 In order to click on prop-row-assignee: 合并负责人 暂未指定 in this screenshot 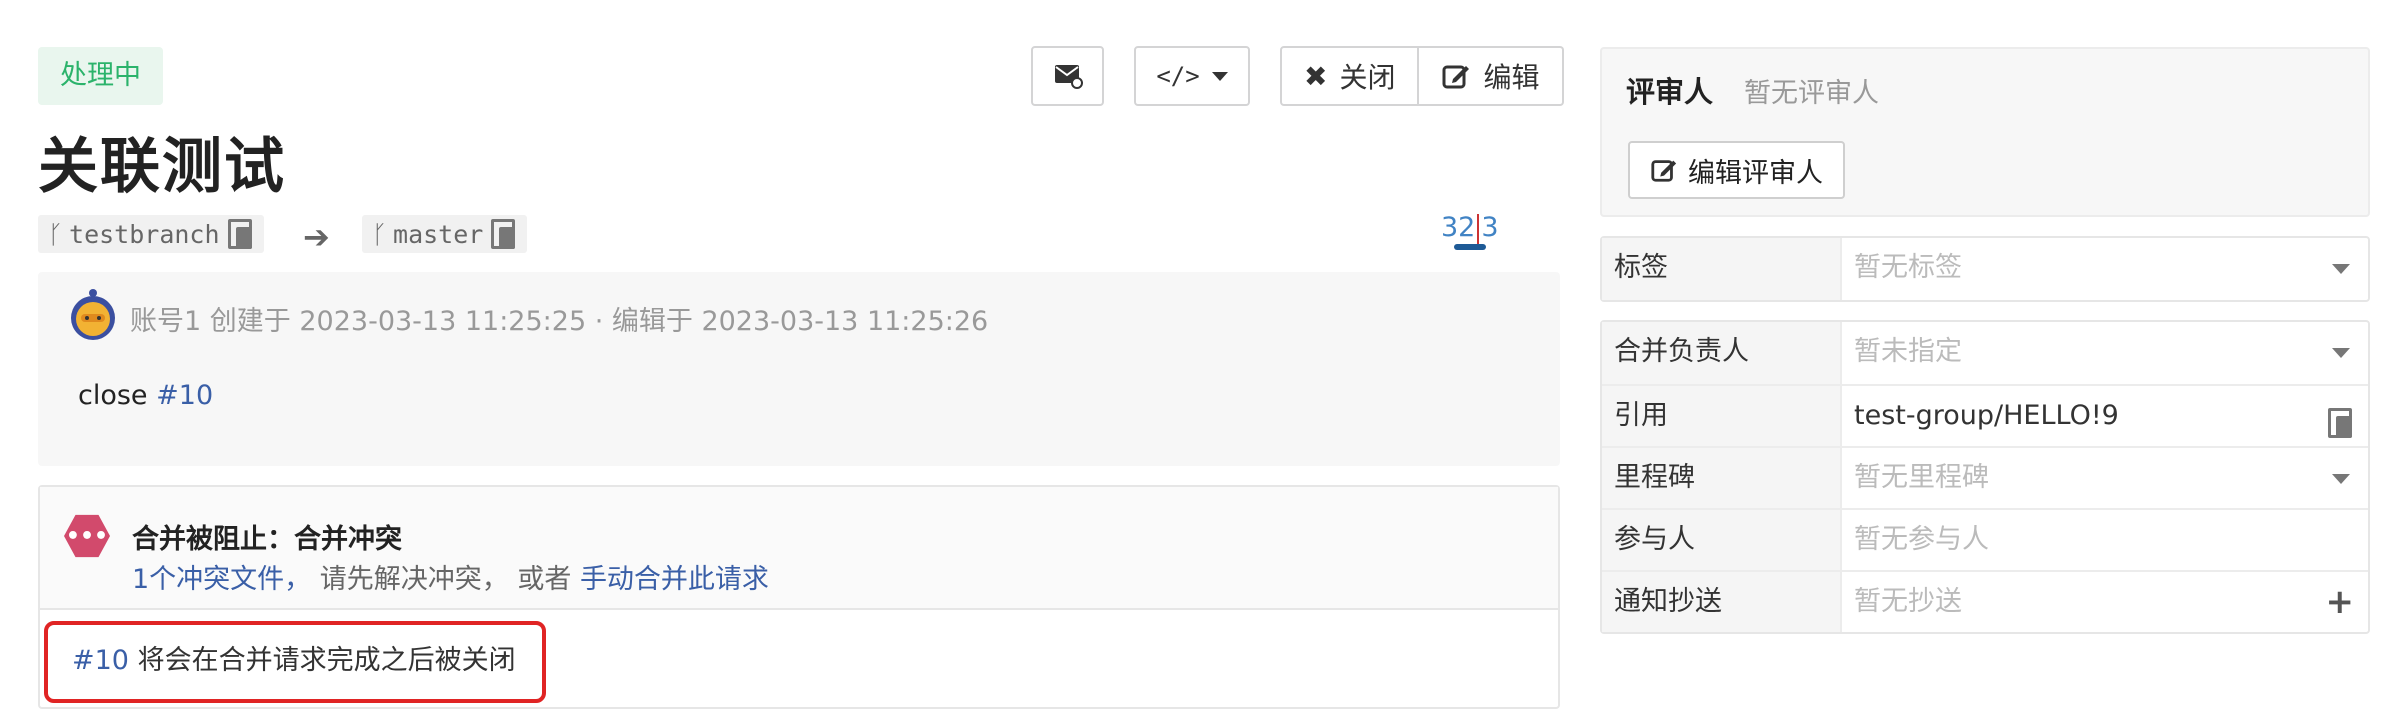, I will do `click(1985, 353)`.